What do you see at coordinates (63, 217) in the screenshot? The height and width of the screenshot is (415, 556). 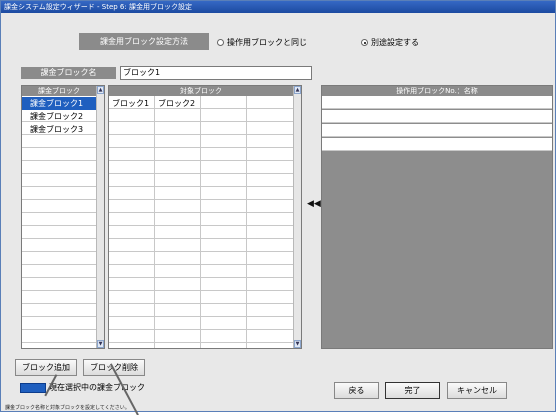 I see `billing-block-list: 課金ブロック 課金ブロック1 課金ブロック2 課金ブロック3 ▲ ▼` at bounding box center [63, 217].